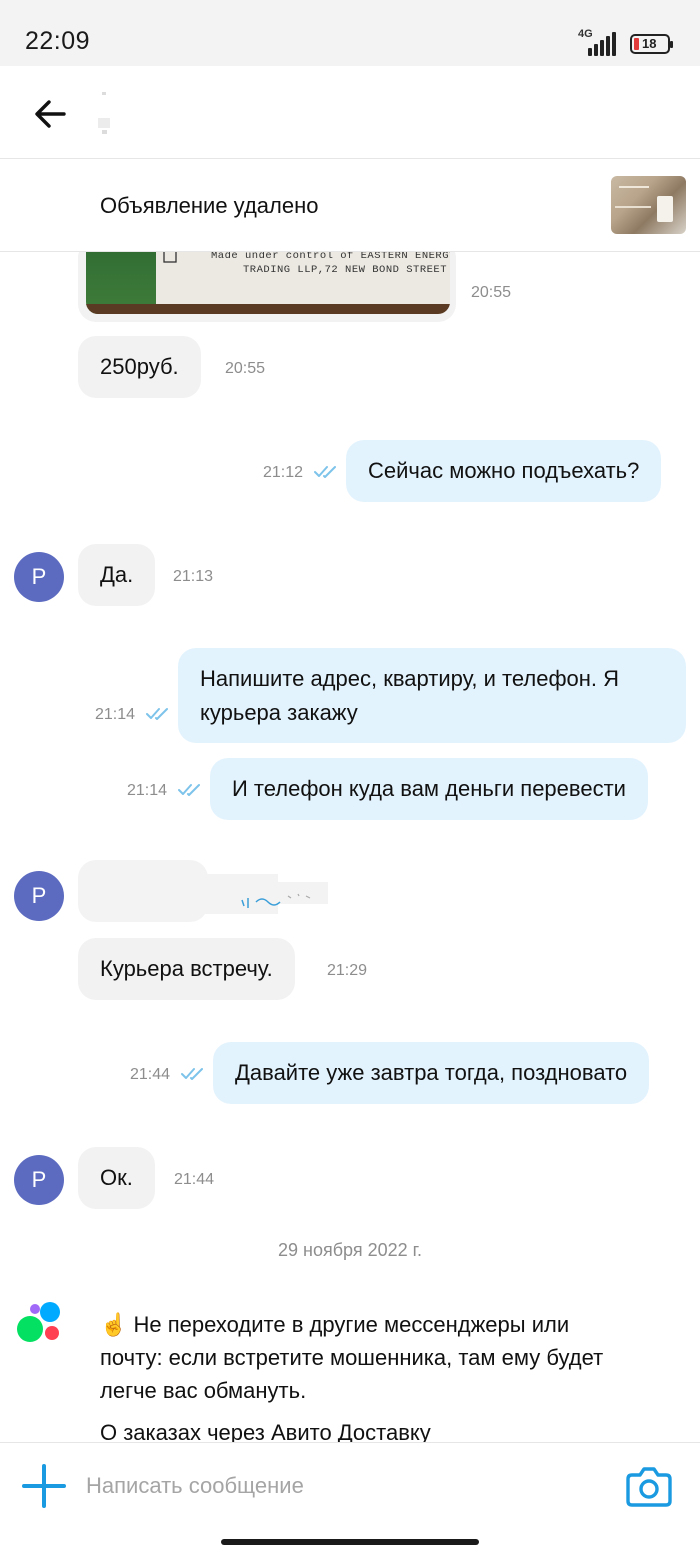  What do you see at coordinates (345, 270) in the screenshot?
I see `photo-caption-line2: TRADING LLP,72 NEW BOND STREET` at bounding box center [345, 270].